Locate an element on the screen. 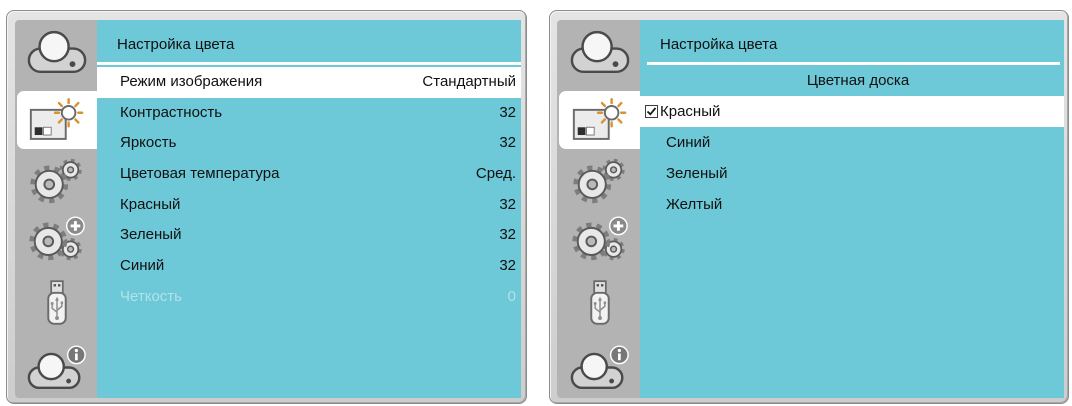 The width and height of the screenshot is (1072, 406). checkmark-icon is located at coordinates (651, 111).